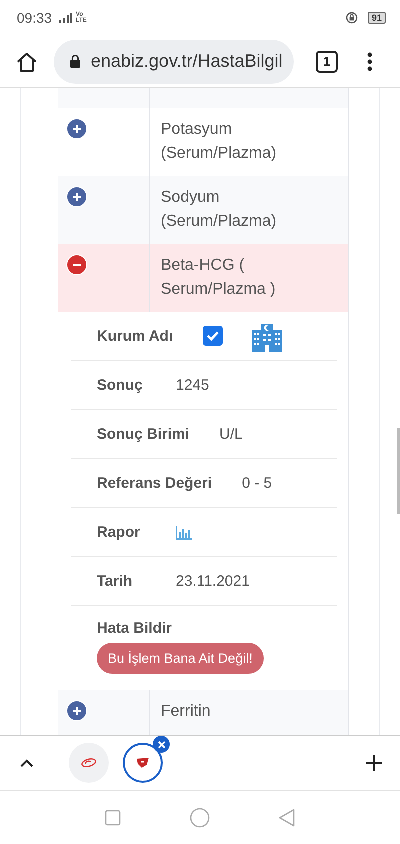 This screenshot has width=400, height=844. What do you see at coordinates (134, 628) in the screenshot?
I see `field-label: Hata Bildir` at bounding box center [134, 628].